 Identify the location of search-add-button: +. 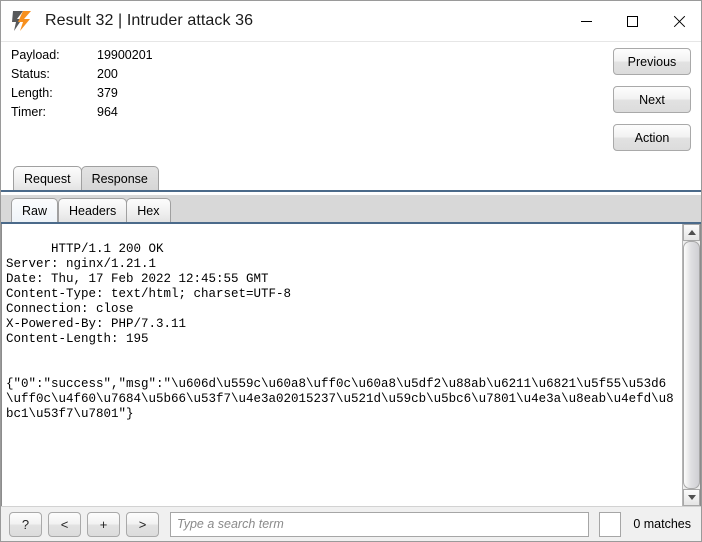
(103, 524).